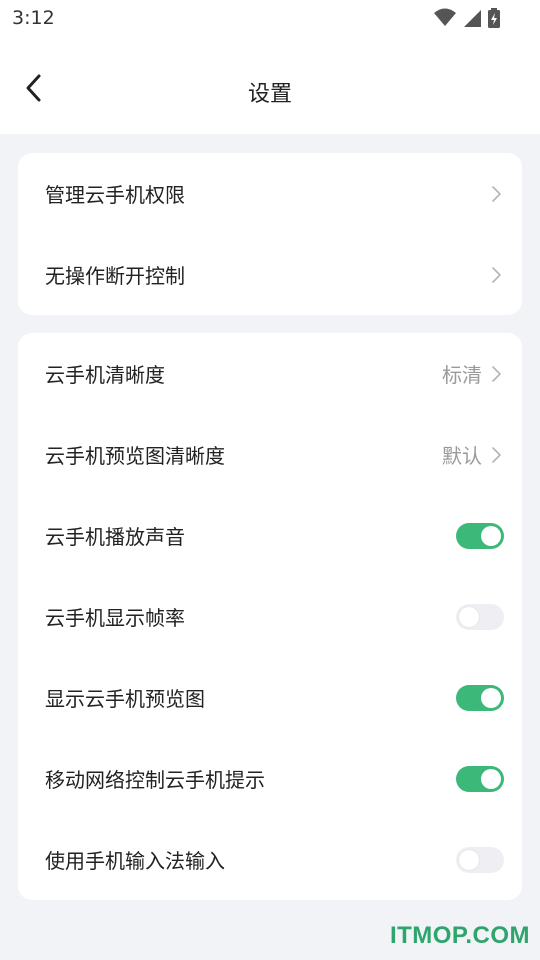  I want to click on app-header: 设置, so click(270, 87).